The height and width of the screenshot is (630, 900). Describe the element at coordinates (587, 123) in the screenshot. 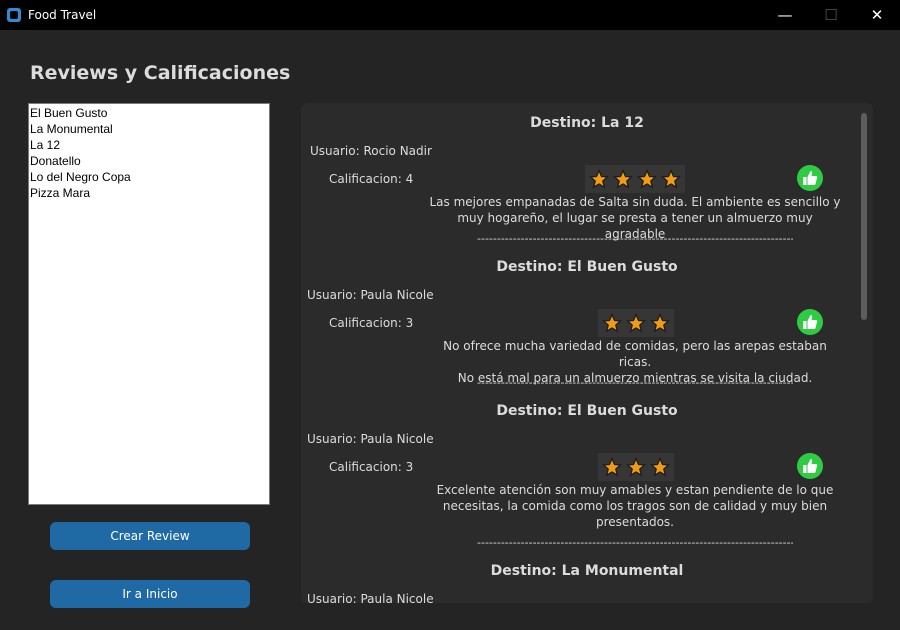

I see `review-destination: Destino: La 12` at that location.